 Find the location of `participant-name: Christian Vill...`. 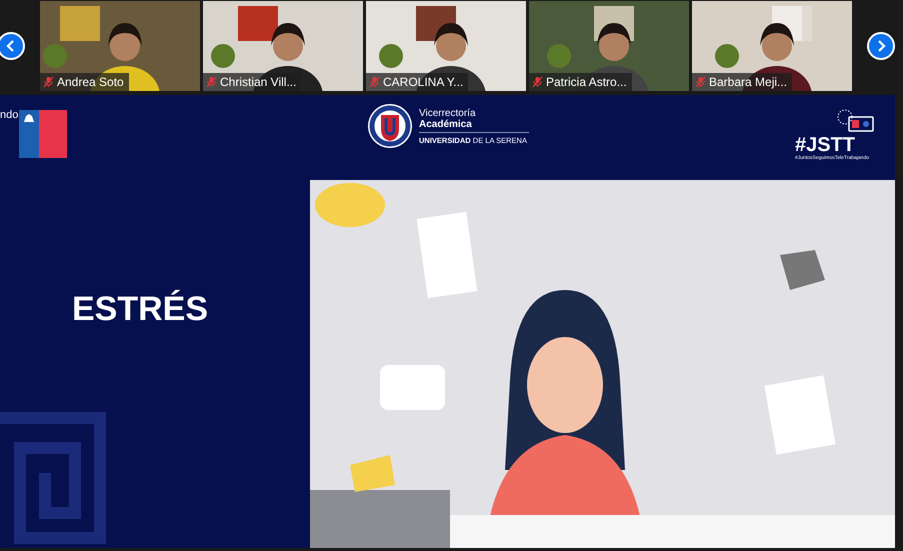

participant-name: Christian Vill... is located at coordinates (258, 81).